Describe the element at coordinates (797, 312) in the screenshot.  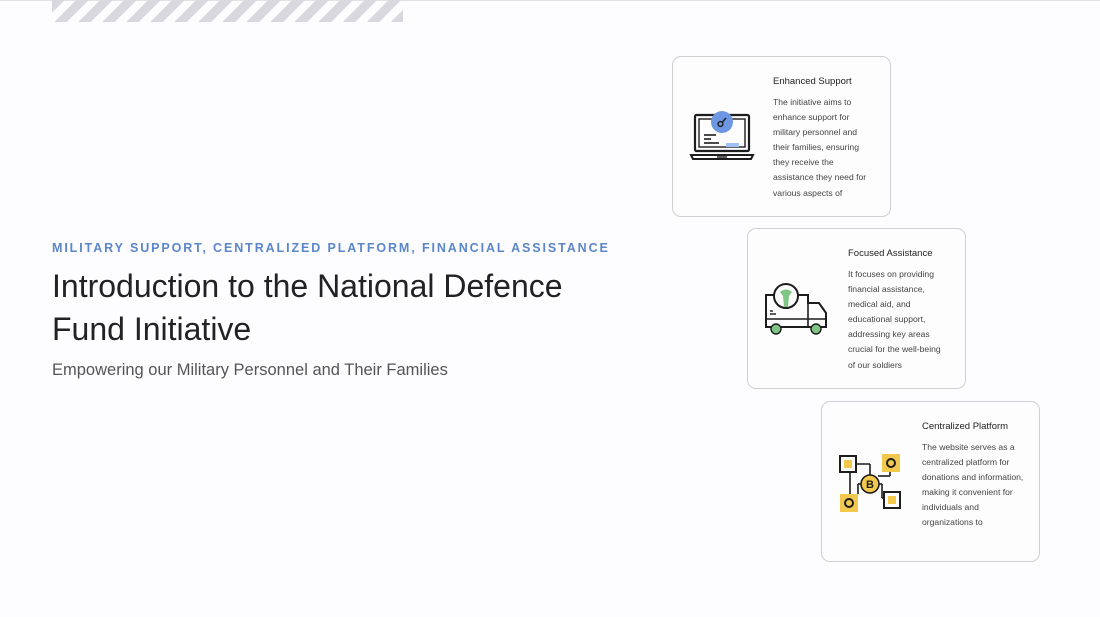
I see `truck-wrench-icon` at that location.